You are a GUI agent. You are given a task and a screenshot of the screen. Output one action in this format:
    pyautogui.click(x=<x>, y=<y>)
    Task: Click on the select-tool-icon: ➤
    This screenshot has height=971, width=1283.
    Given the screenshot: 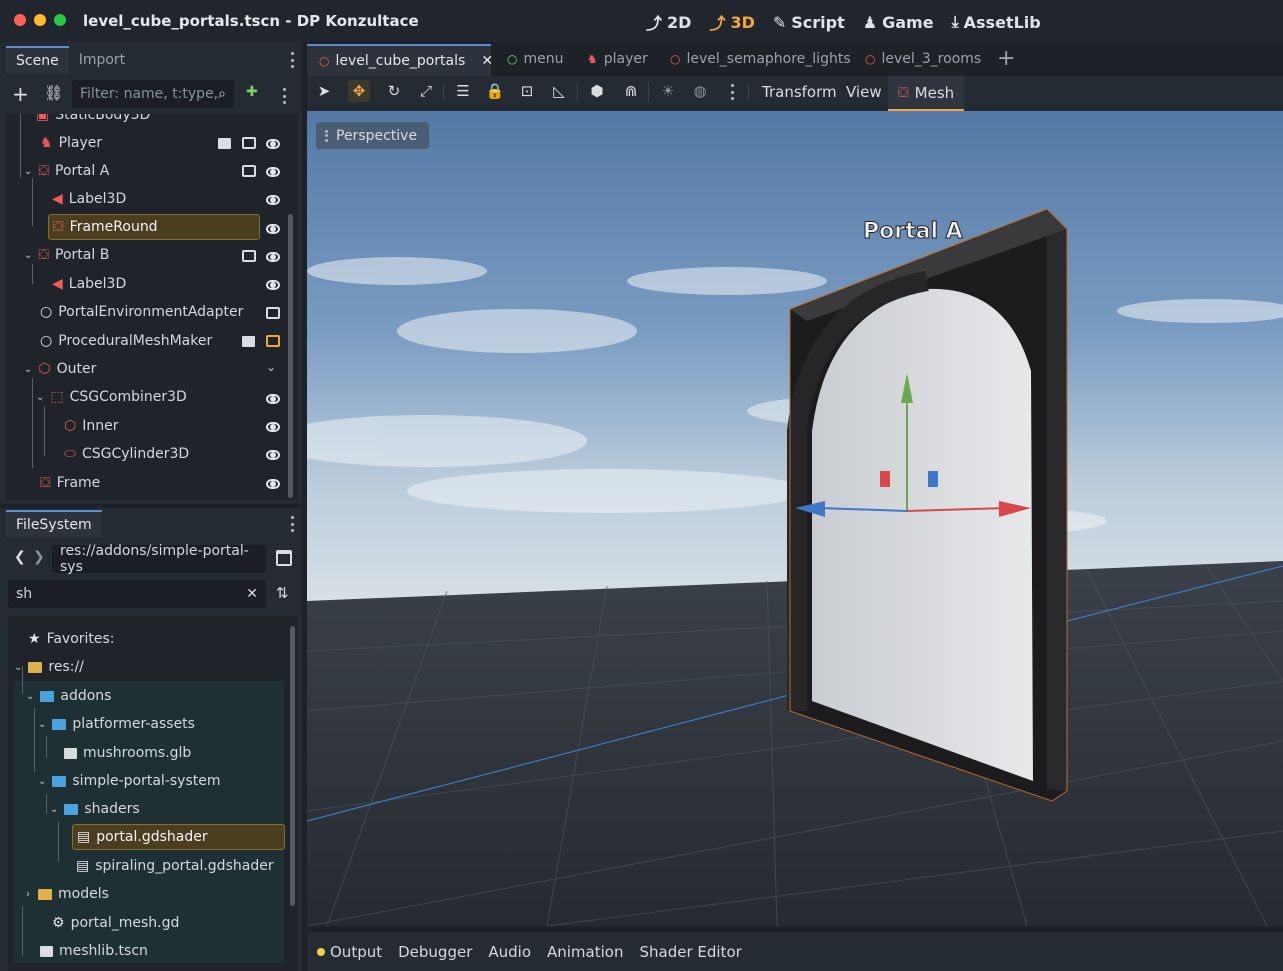 What is the action you would take?
    pyautogui.click(x=324, y=91)
    